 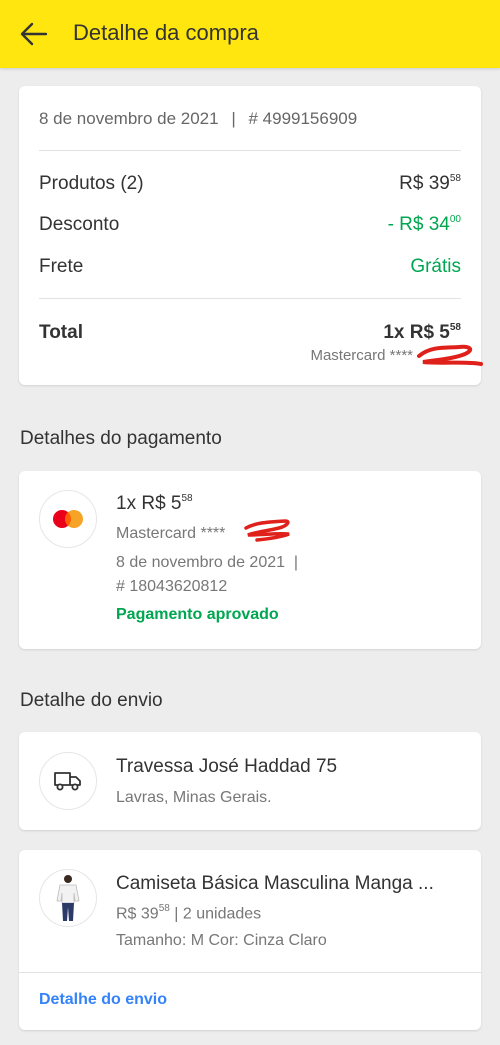 I want to click on products-value: R$ 3958, so click(x=430, y=183).